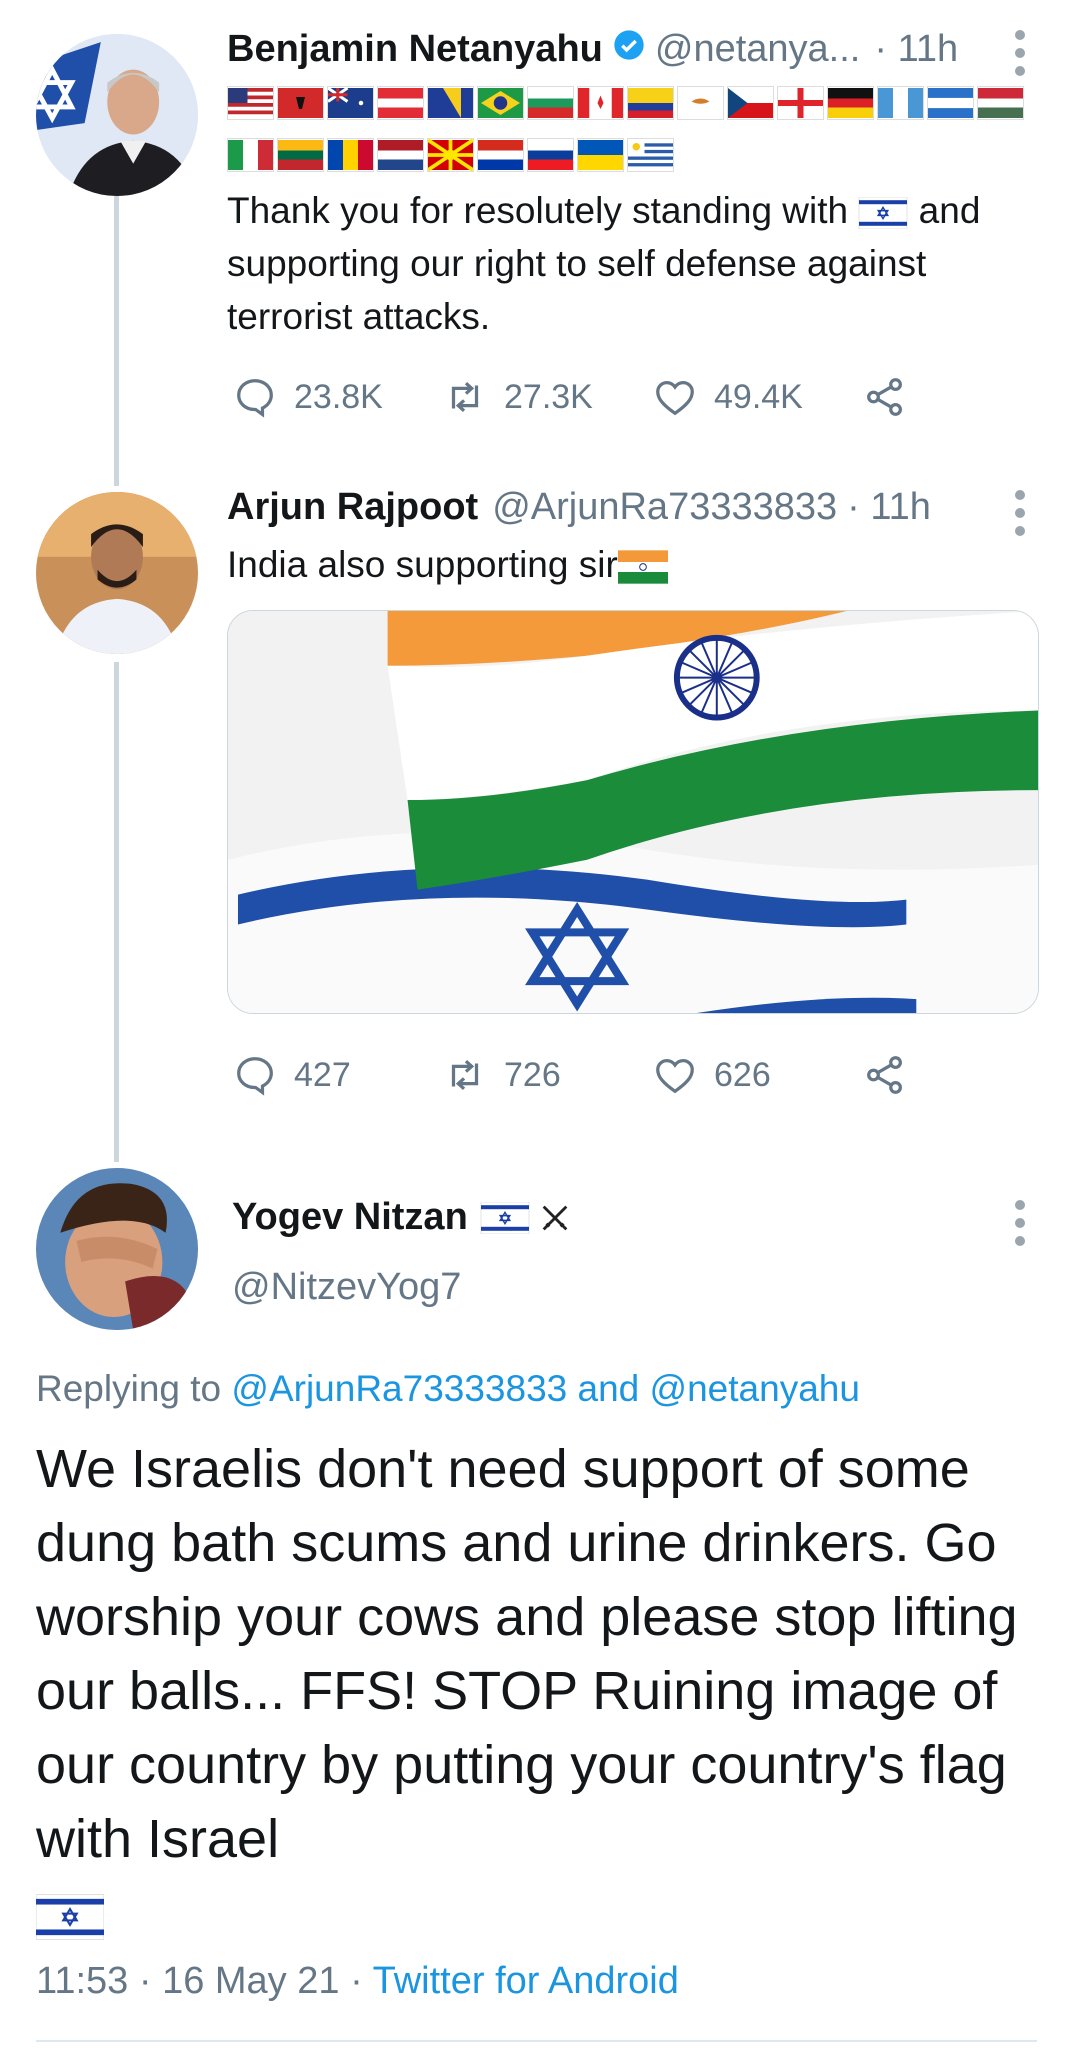  I want to click on flag-czechia, so click(750, 103).